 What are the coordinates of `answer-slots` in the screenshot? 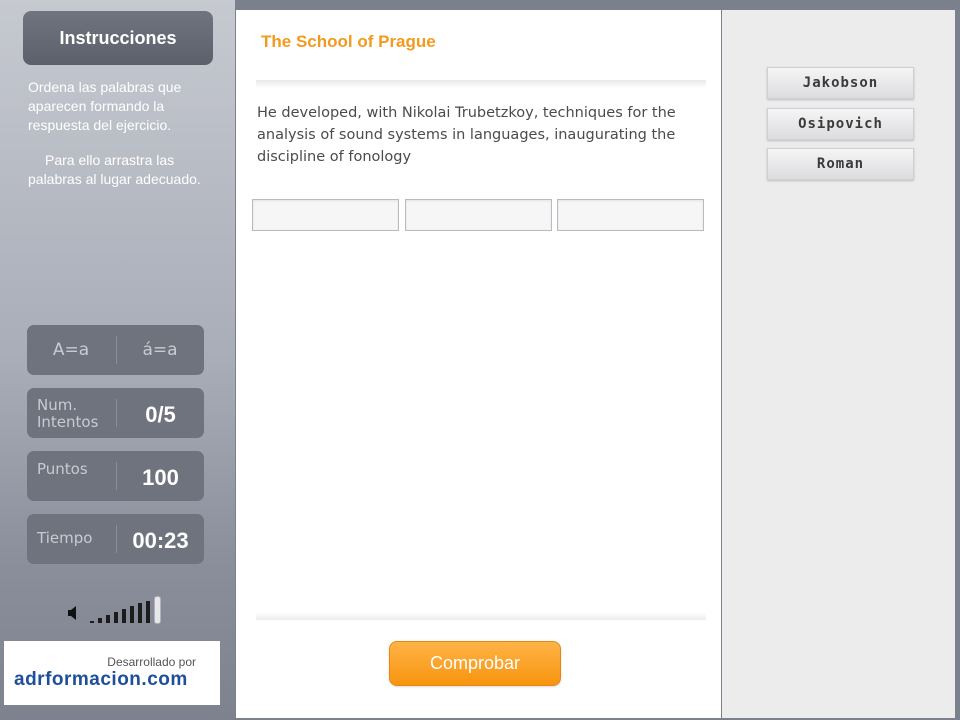 It's located at (479, 215).